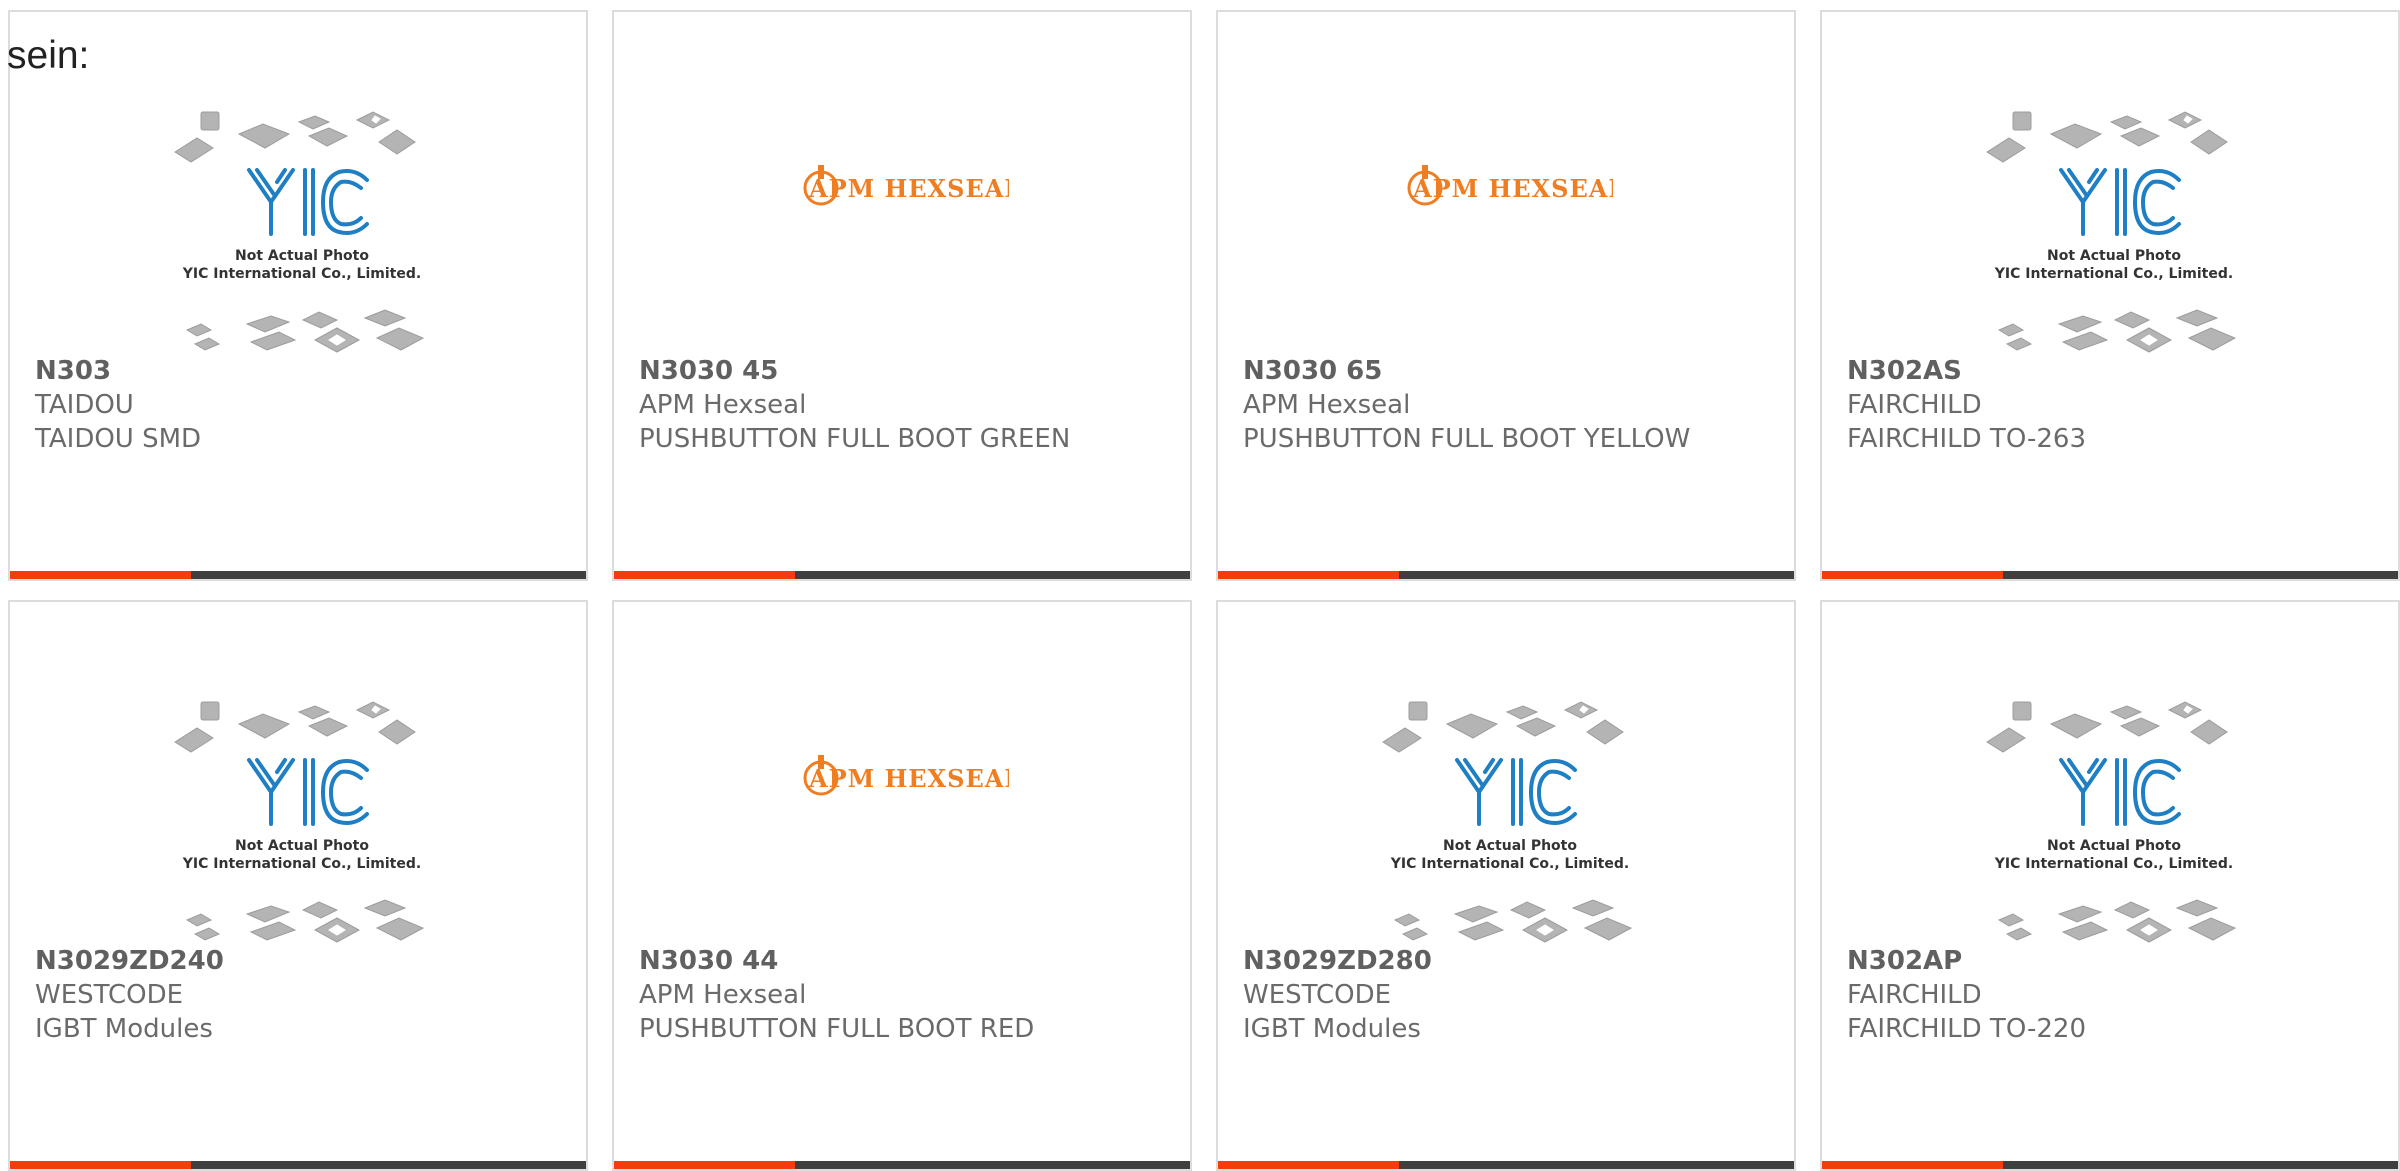 The width and height of the screenshot is (2400, 1171). I want to click on description: TAIDOU SMD, so click(118, 439).